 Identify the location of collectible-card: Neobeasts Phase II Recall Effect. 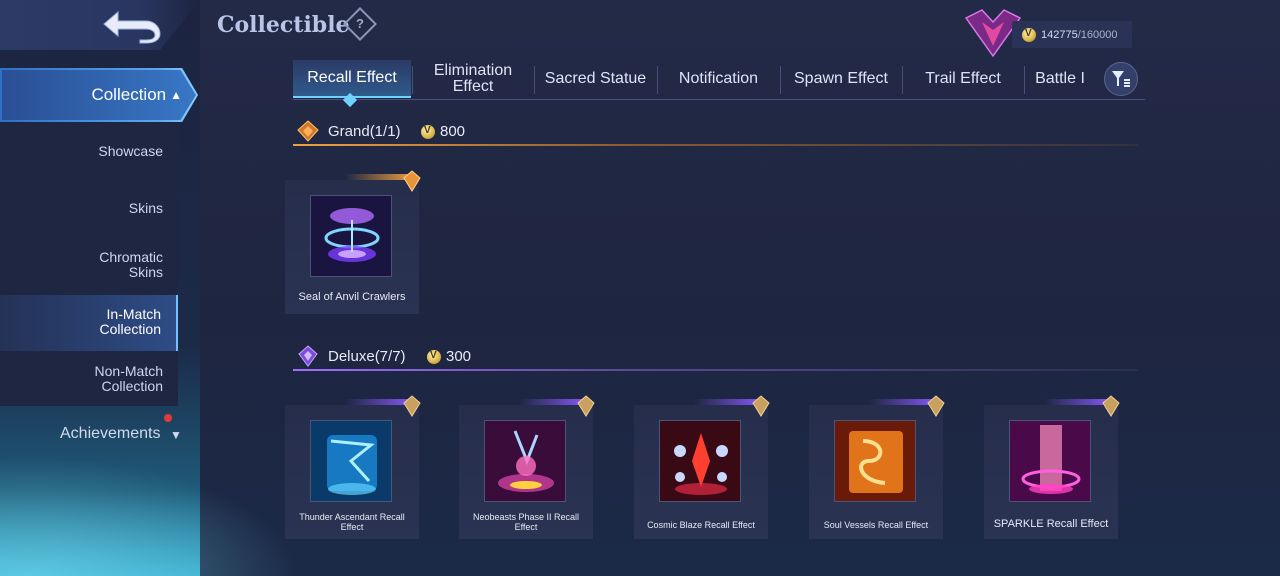
(527, 467).